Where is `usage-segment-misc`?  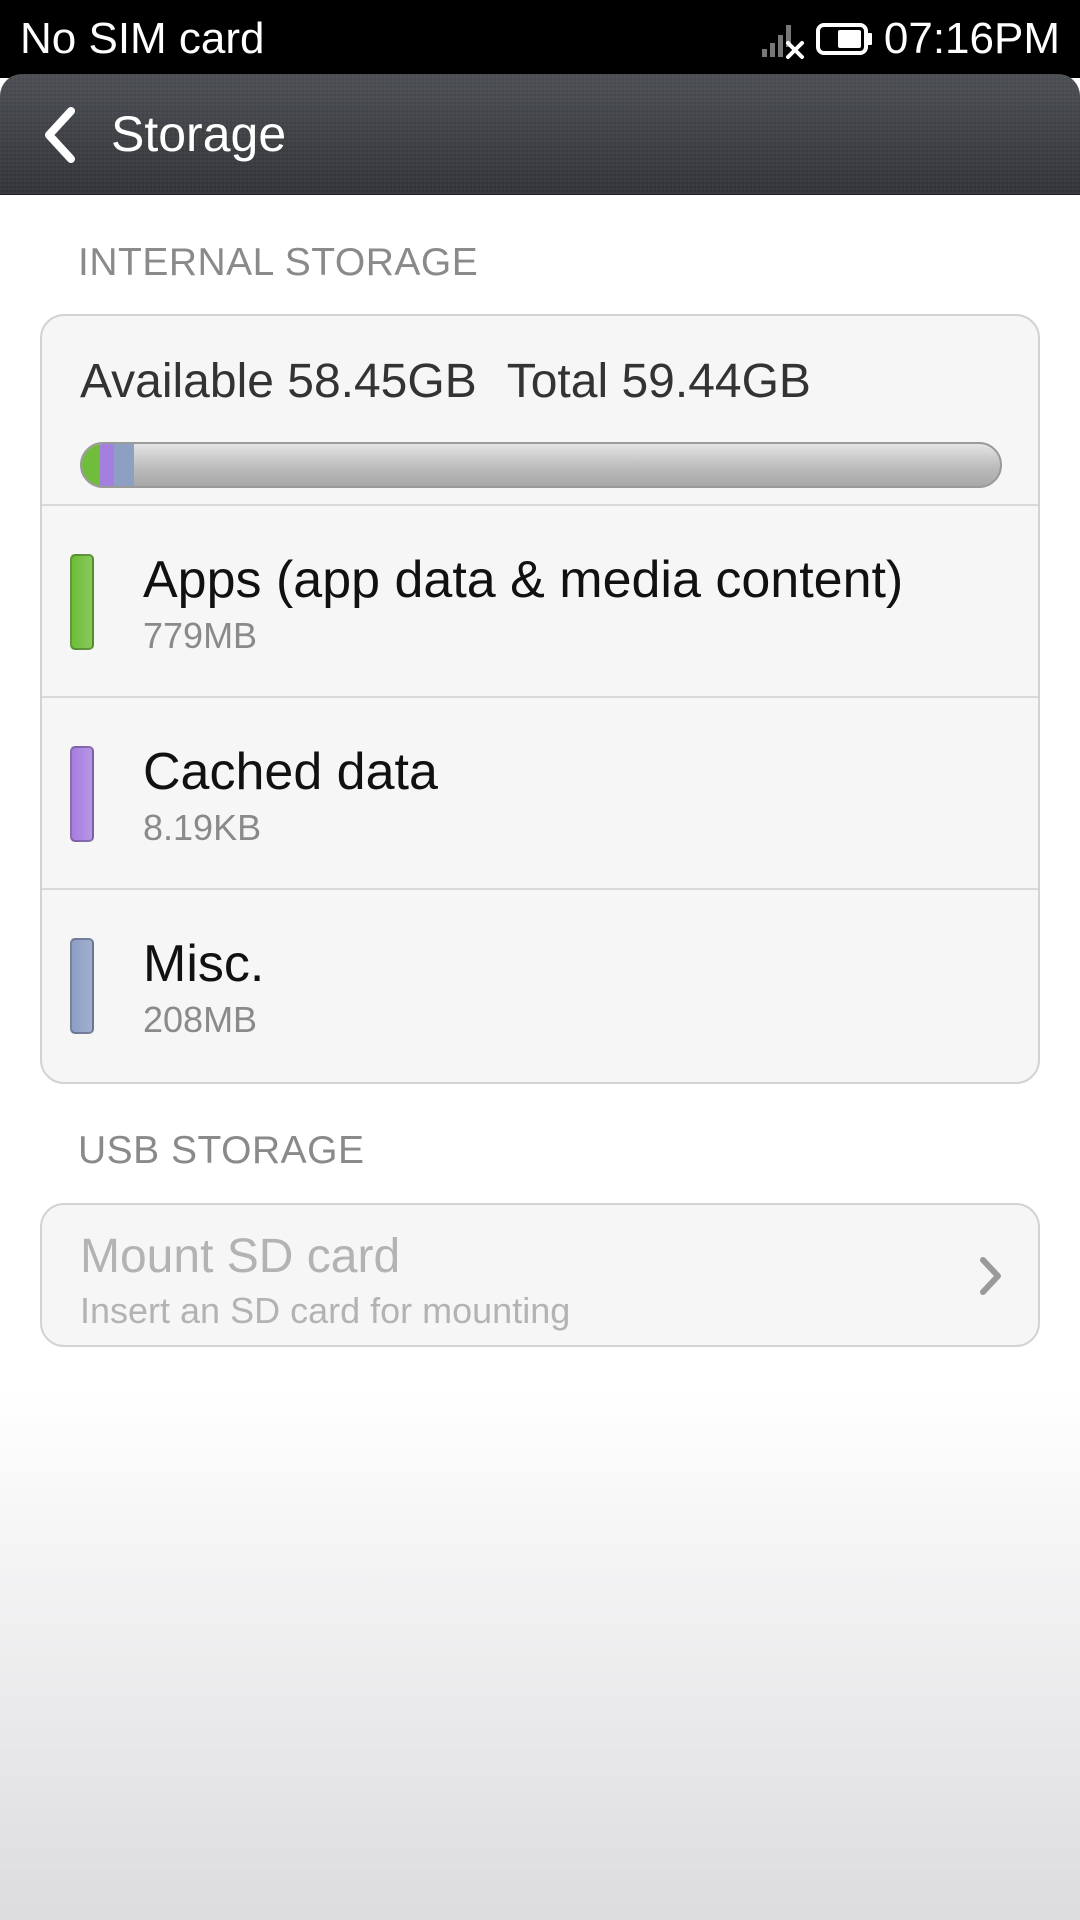
usage-segment-misc is located at coordinates (124, 465).